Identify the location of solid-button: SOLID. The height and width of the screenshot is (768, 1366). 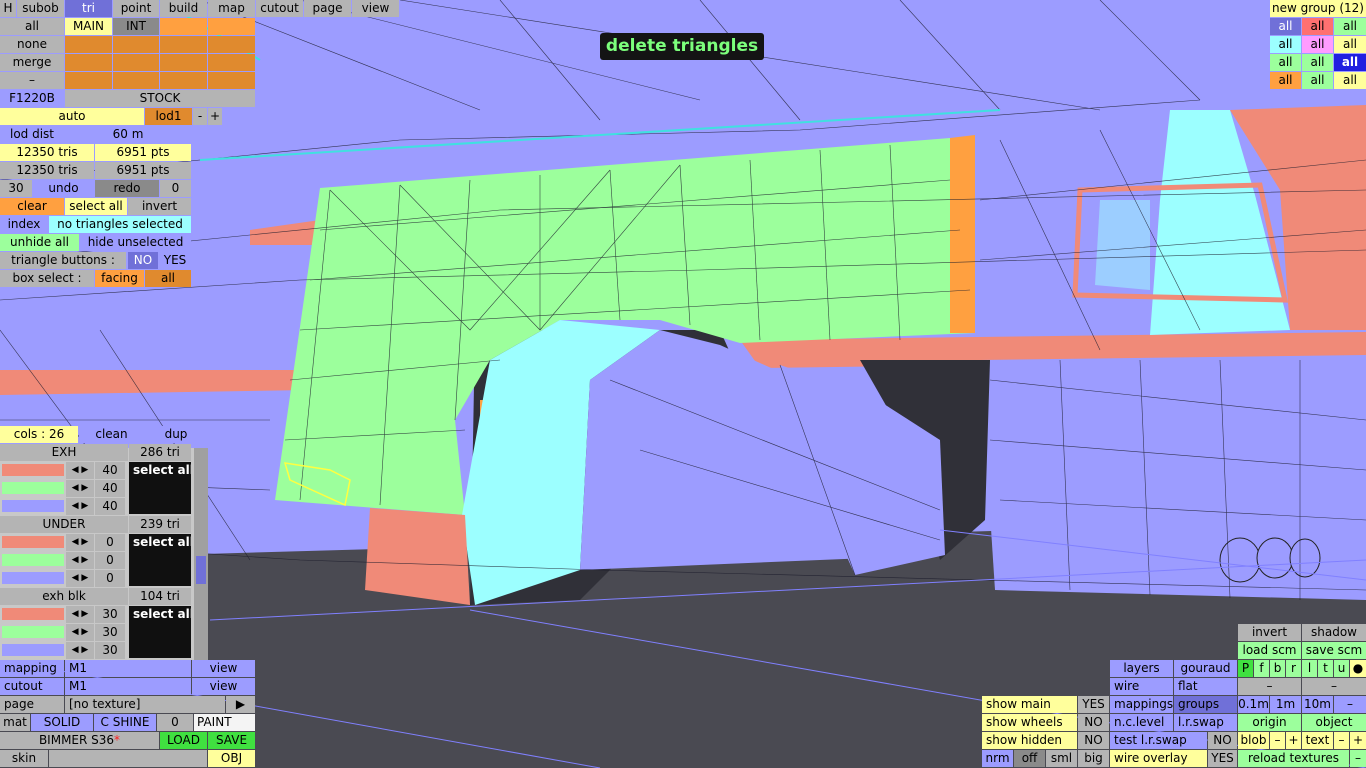
(62, 722).